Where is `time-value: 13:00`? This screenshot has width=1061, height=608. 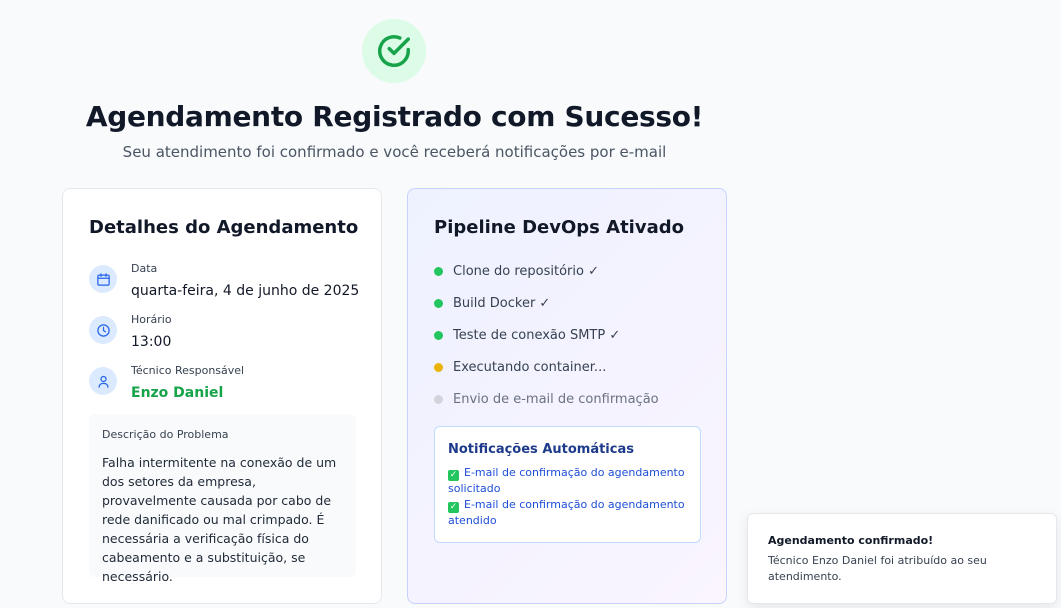
time-value: 13:00 is located at coordinates (151, 342).